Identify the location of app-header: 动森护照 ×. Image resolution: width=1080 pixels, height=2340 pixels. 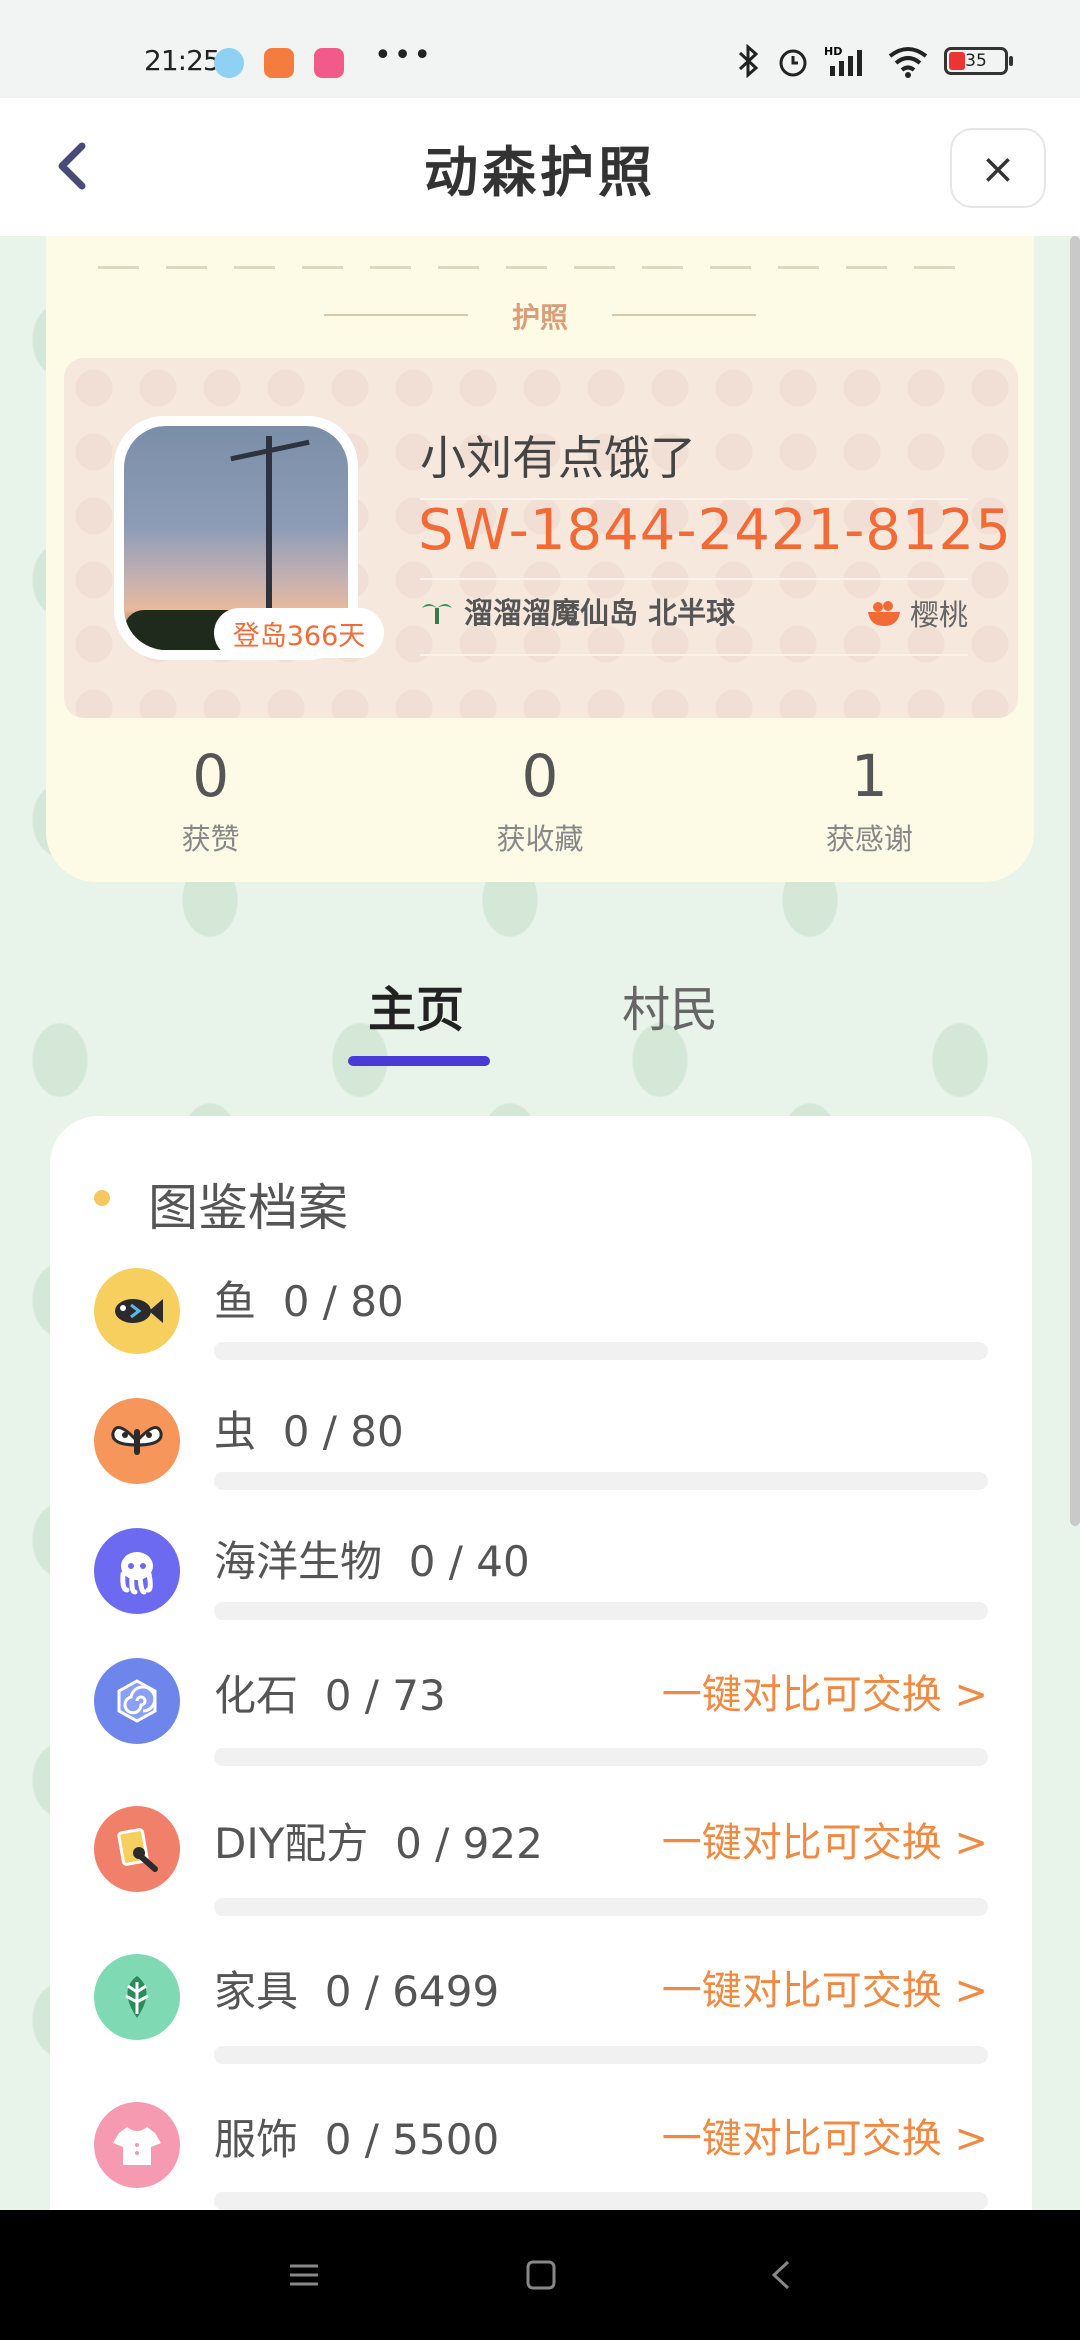
(540, 167).